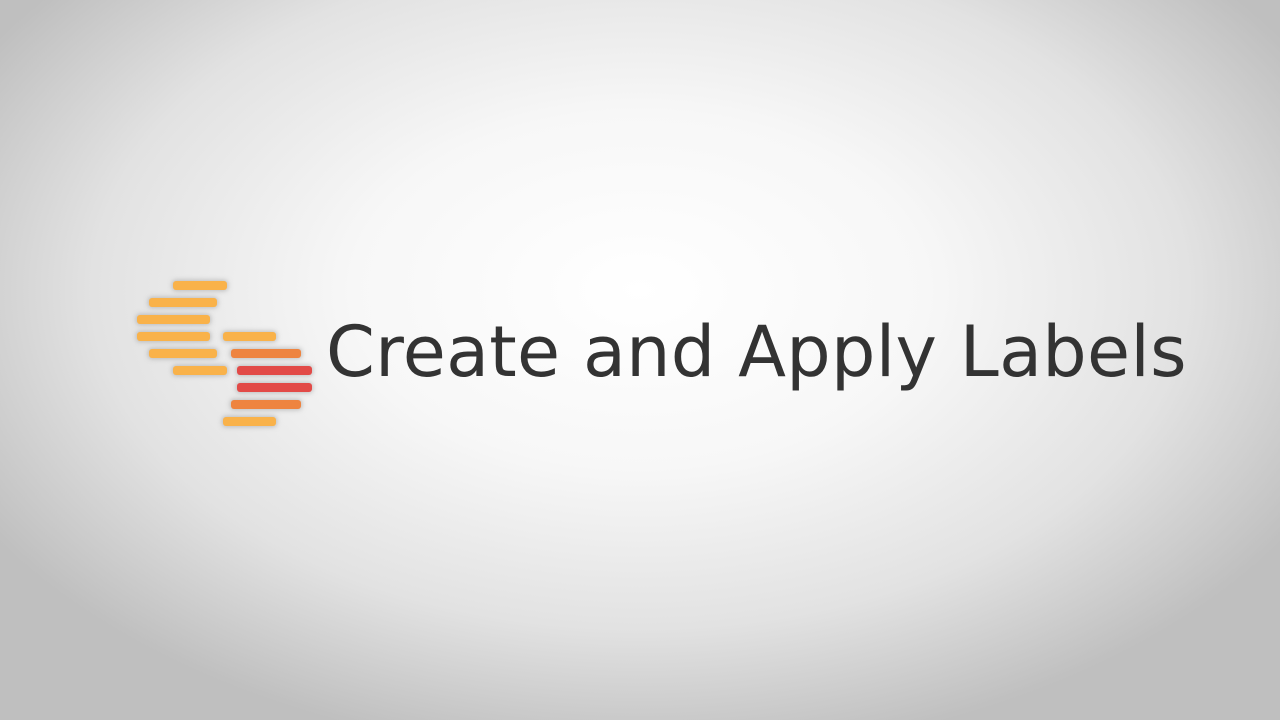 The image size is (1280, 720). Describe the element at coordinates (756, 352) in the screenshot. I see `page-title: Create and Apply Labels` at that location.